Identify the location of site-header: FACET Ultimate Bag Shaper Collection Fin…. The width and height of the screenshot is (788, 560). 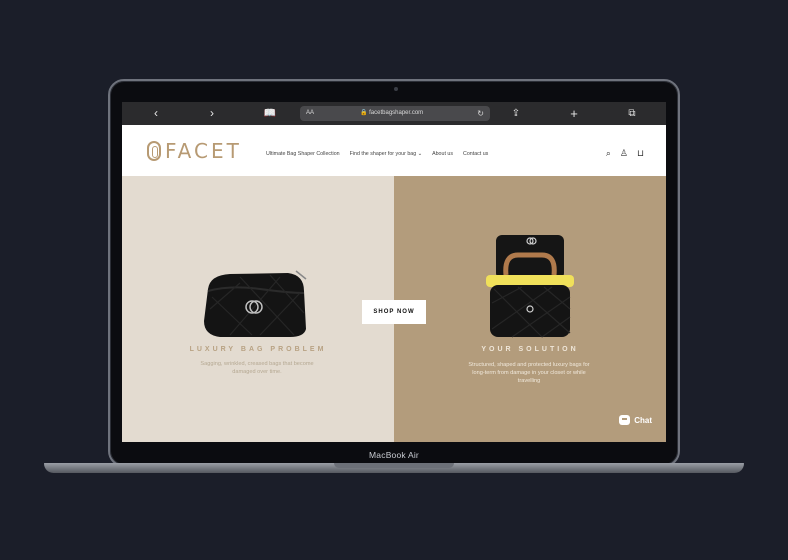
(394, 150).